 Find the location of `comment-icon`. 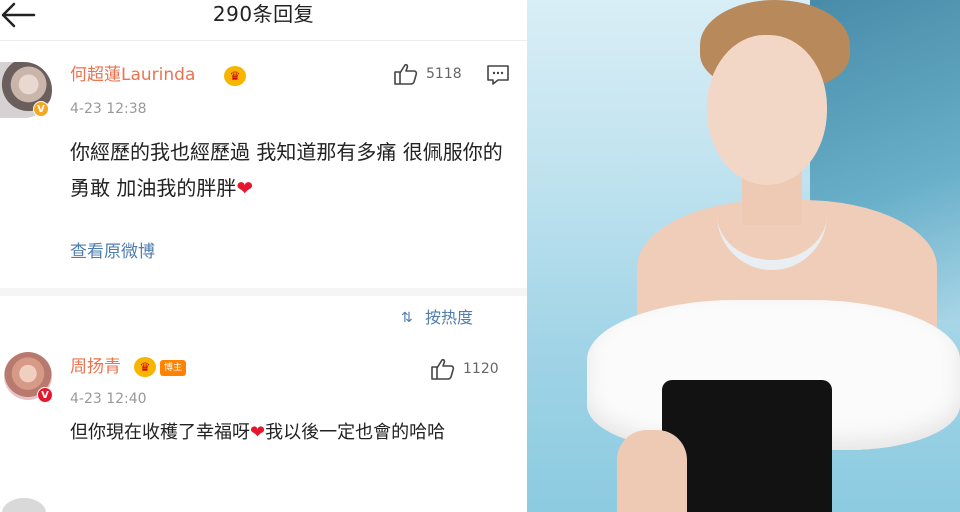

comment-icon is located at coordinates (498, 75).